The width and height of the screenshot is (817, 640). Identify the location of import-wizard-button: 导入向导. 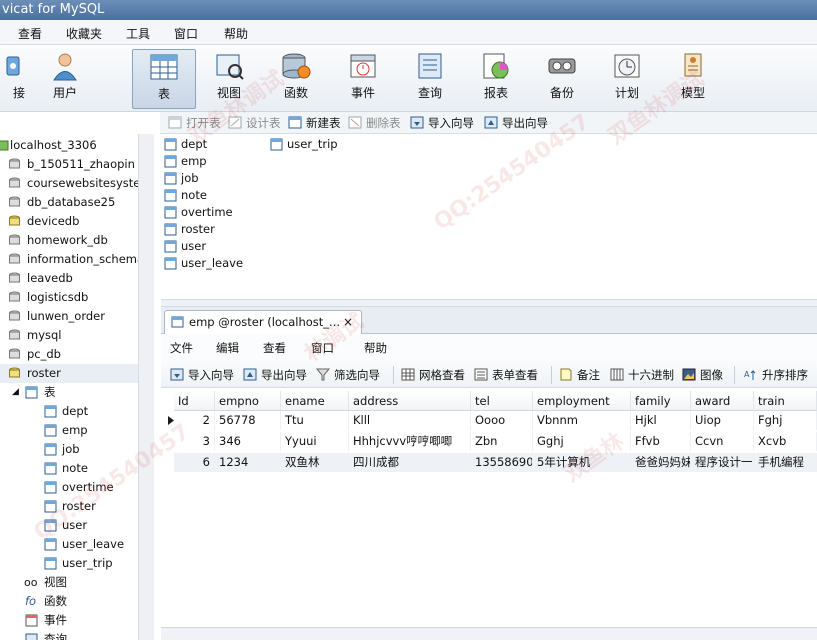
(442, 123).